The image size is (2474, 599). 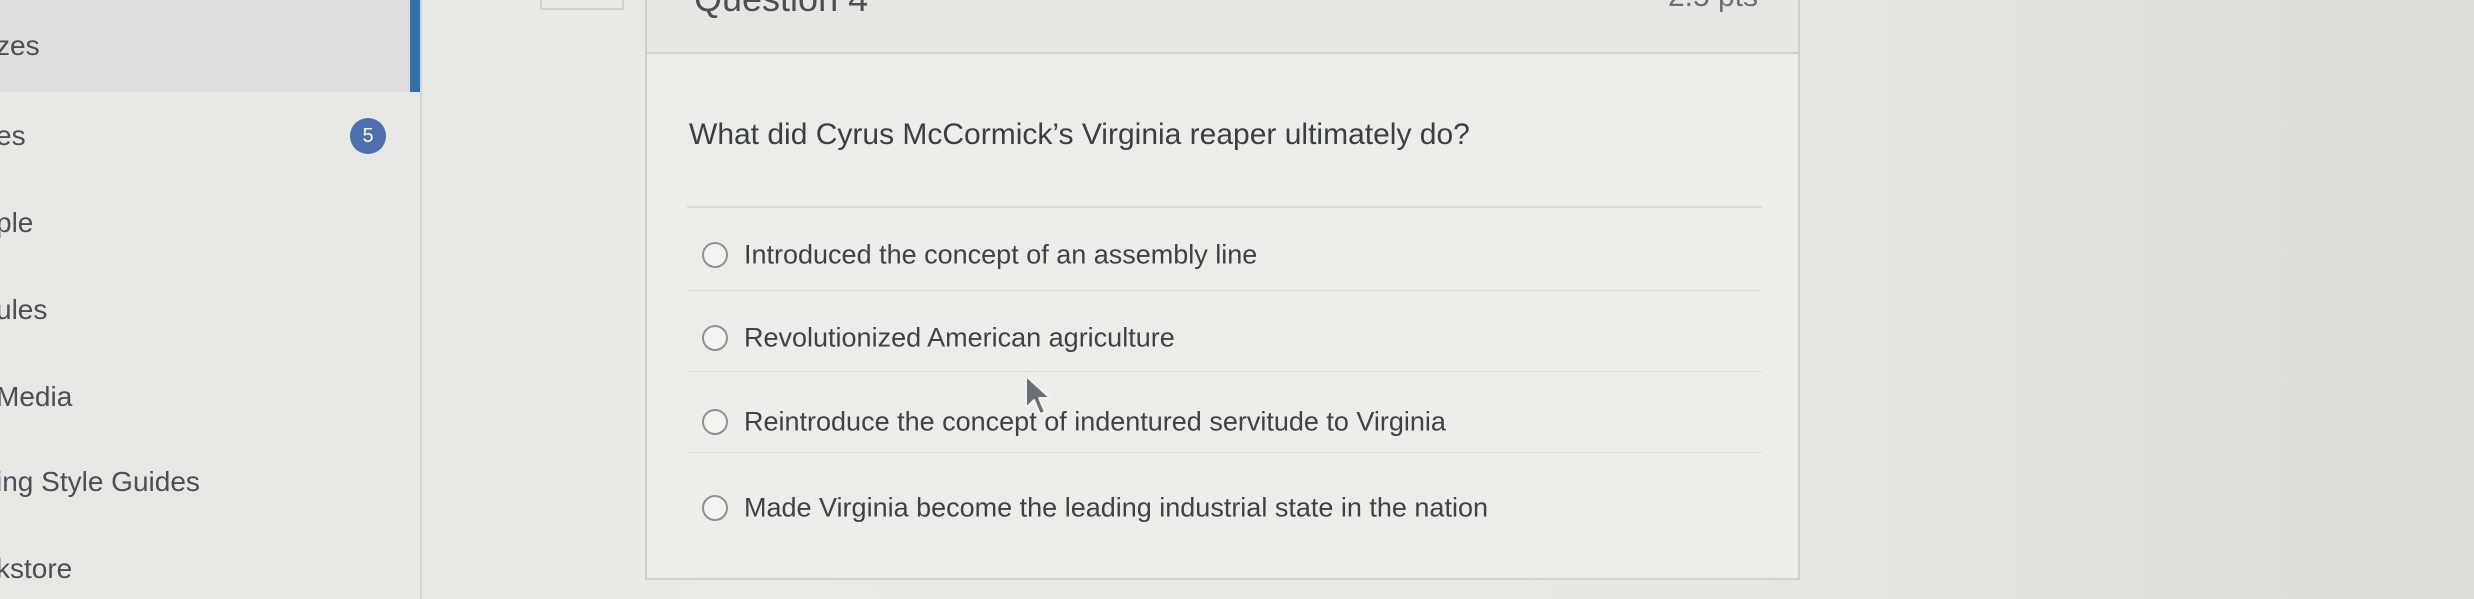 What do you see at coordinates (210, 136) in the screenshot?
I see `sidebar-item-pages: es 5` at bounding box center [210, 136].